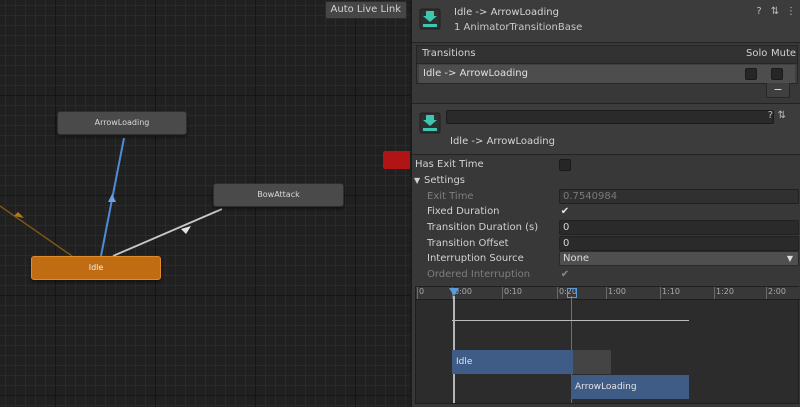 This screenshot has width=800, height=407. What do you see at coordinates (679, 243) in the screenshot?
I see `transition-offset-input: 0` at bounding box center [679, 243].